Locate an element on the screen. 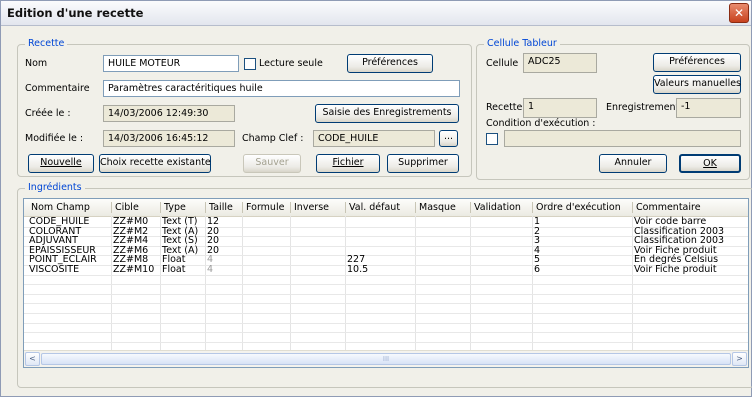 This screenshot has width=752, height=397. cell-nom-champ: VISCOSITE is located at coordinates (54, 270).